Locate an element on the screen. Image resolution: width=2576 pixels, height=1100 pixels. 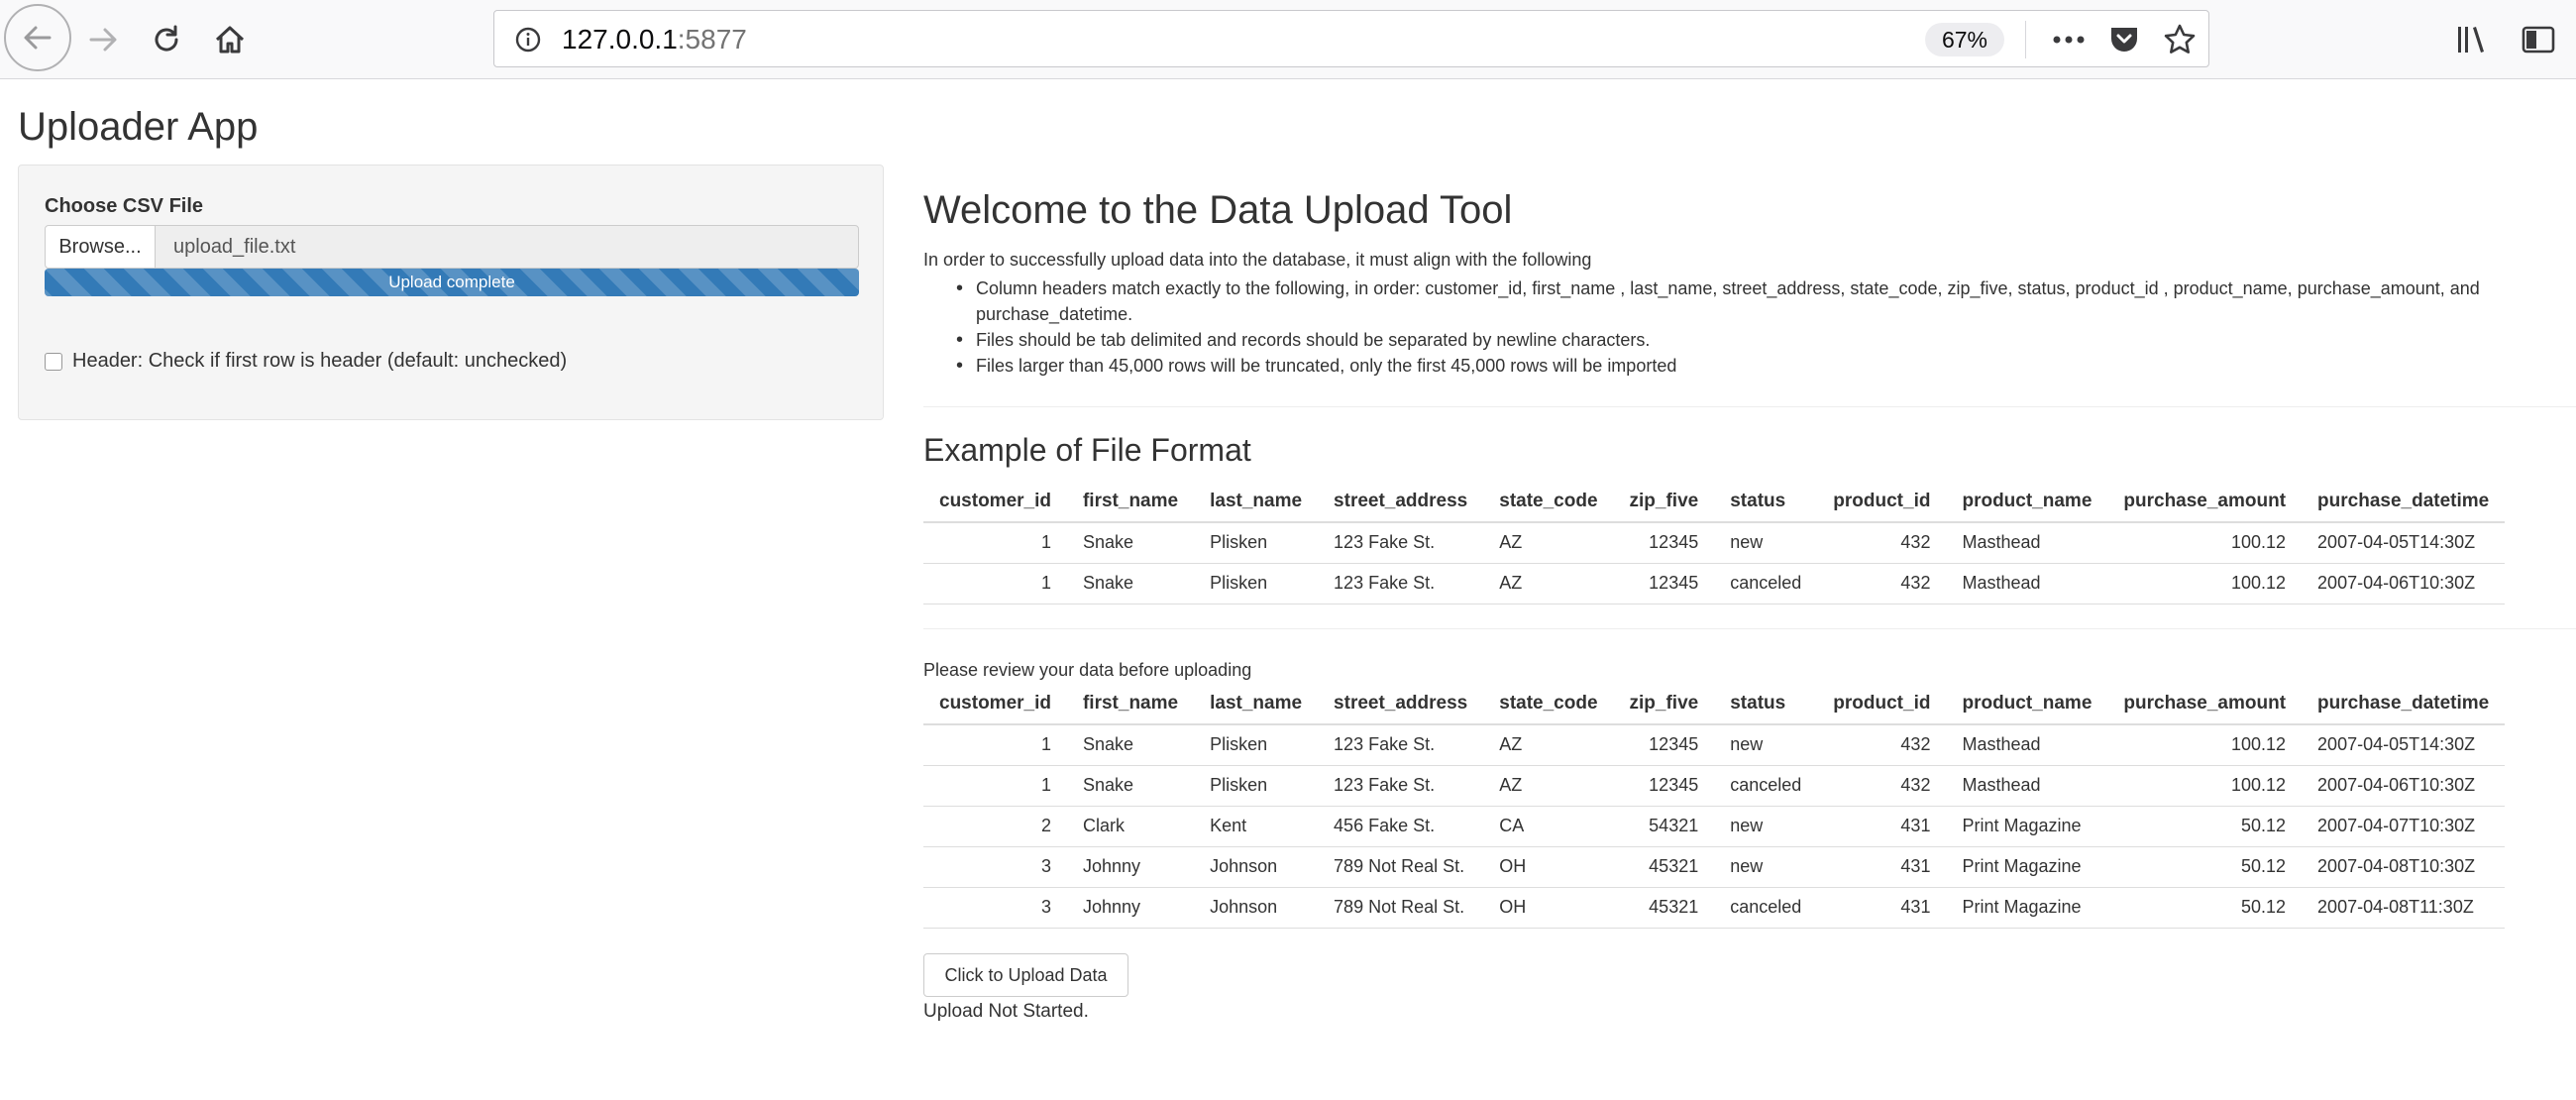
more-icon is located at coordinates (2069, 39).